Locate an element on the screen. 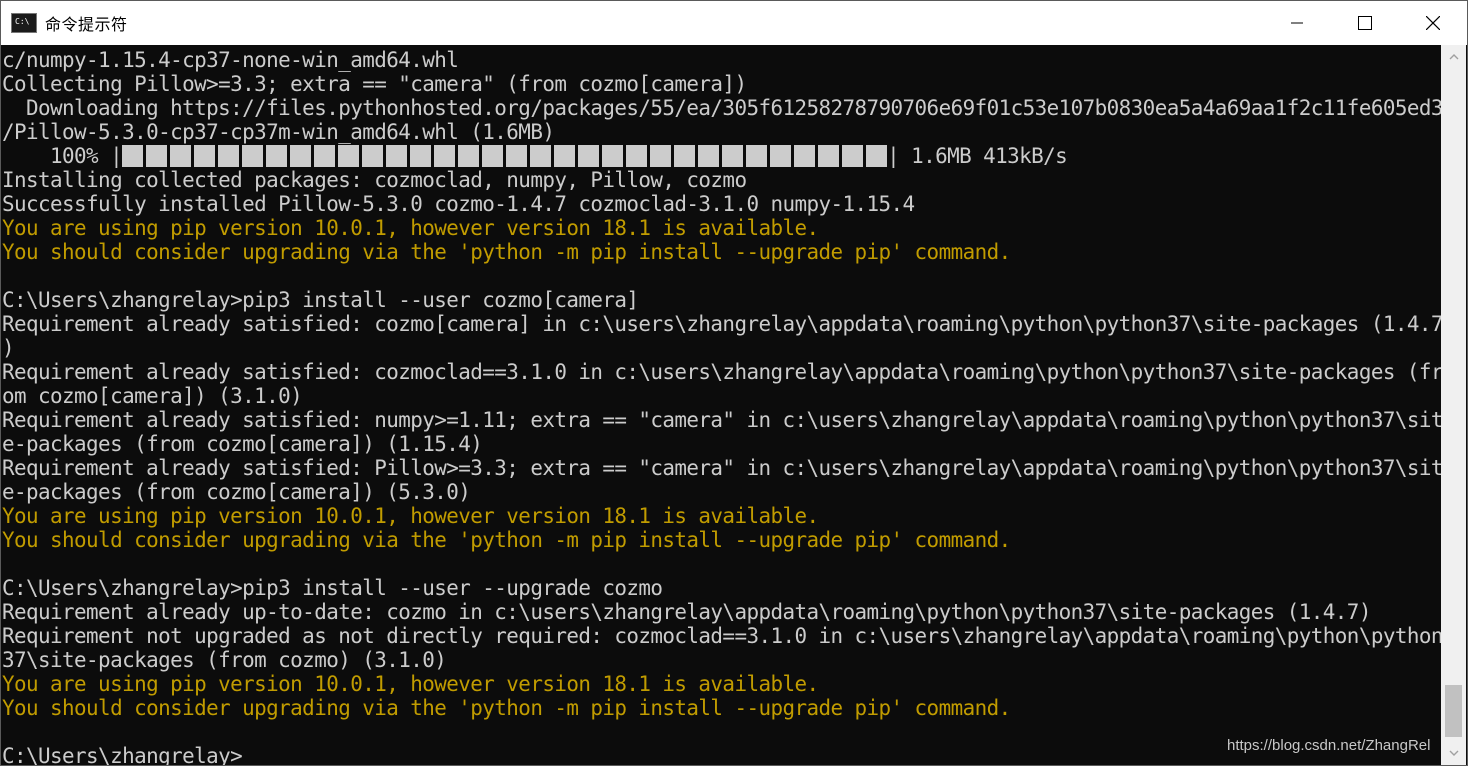  scroll-up-button is located at coordinates (1453, 57).